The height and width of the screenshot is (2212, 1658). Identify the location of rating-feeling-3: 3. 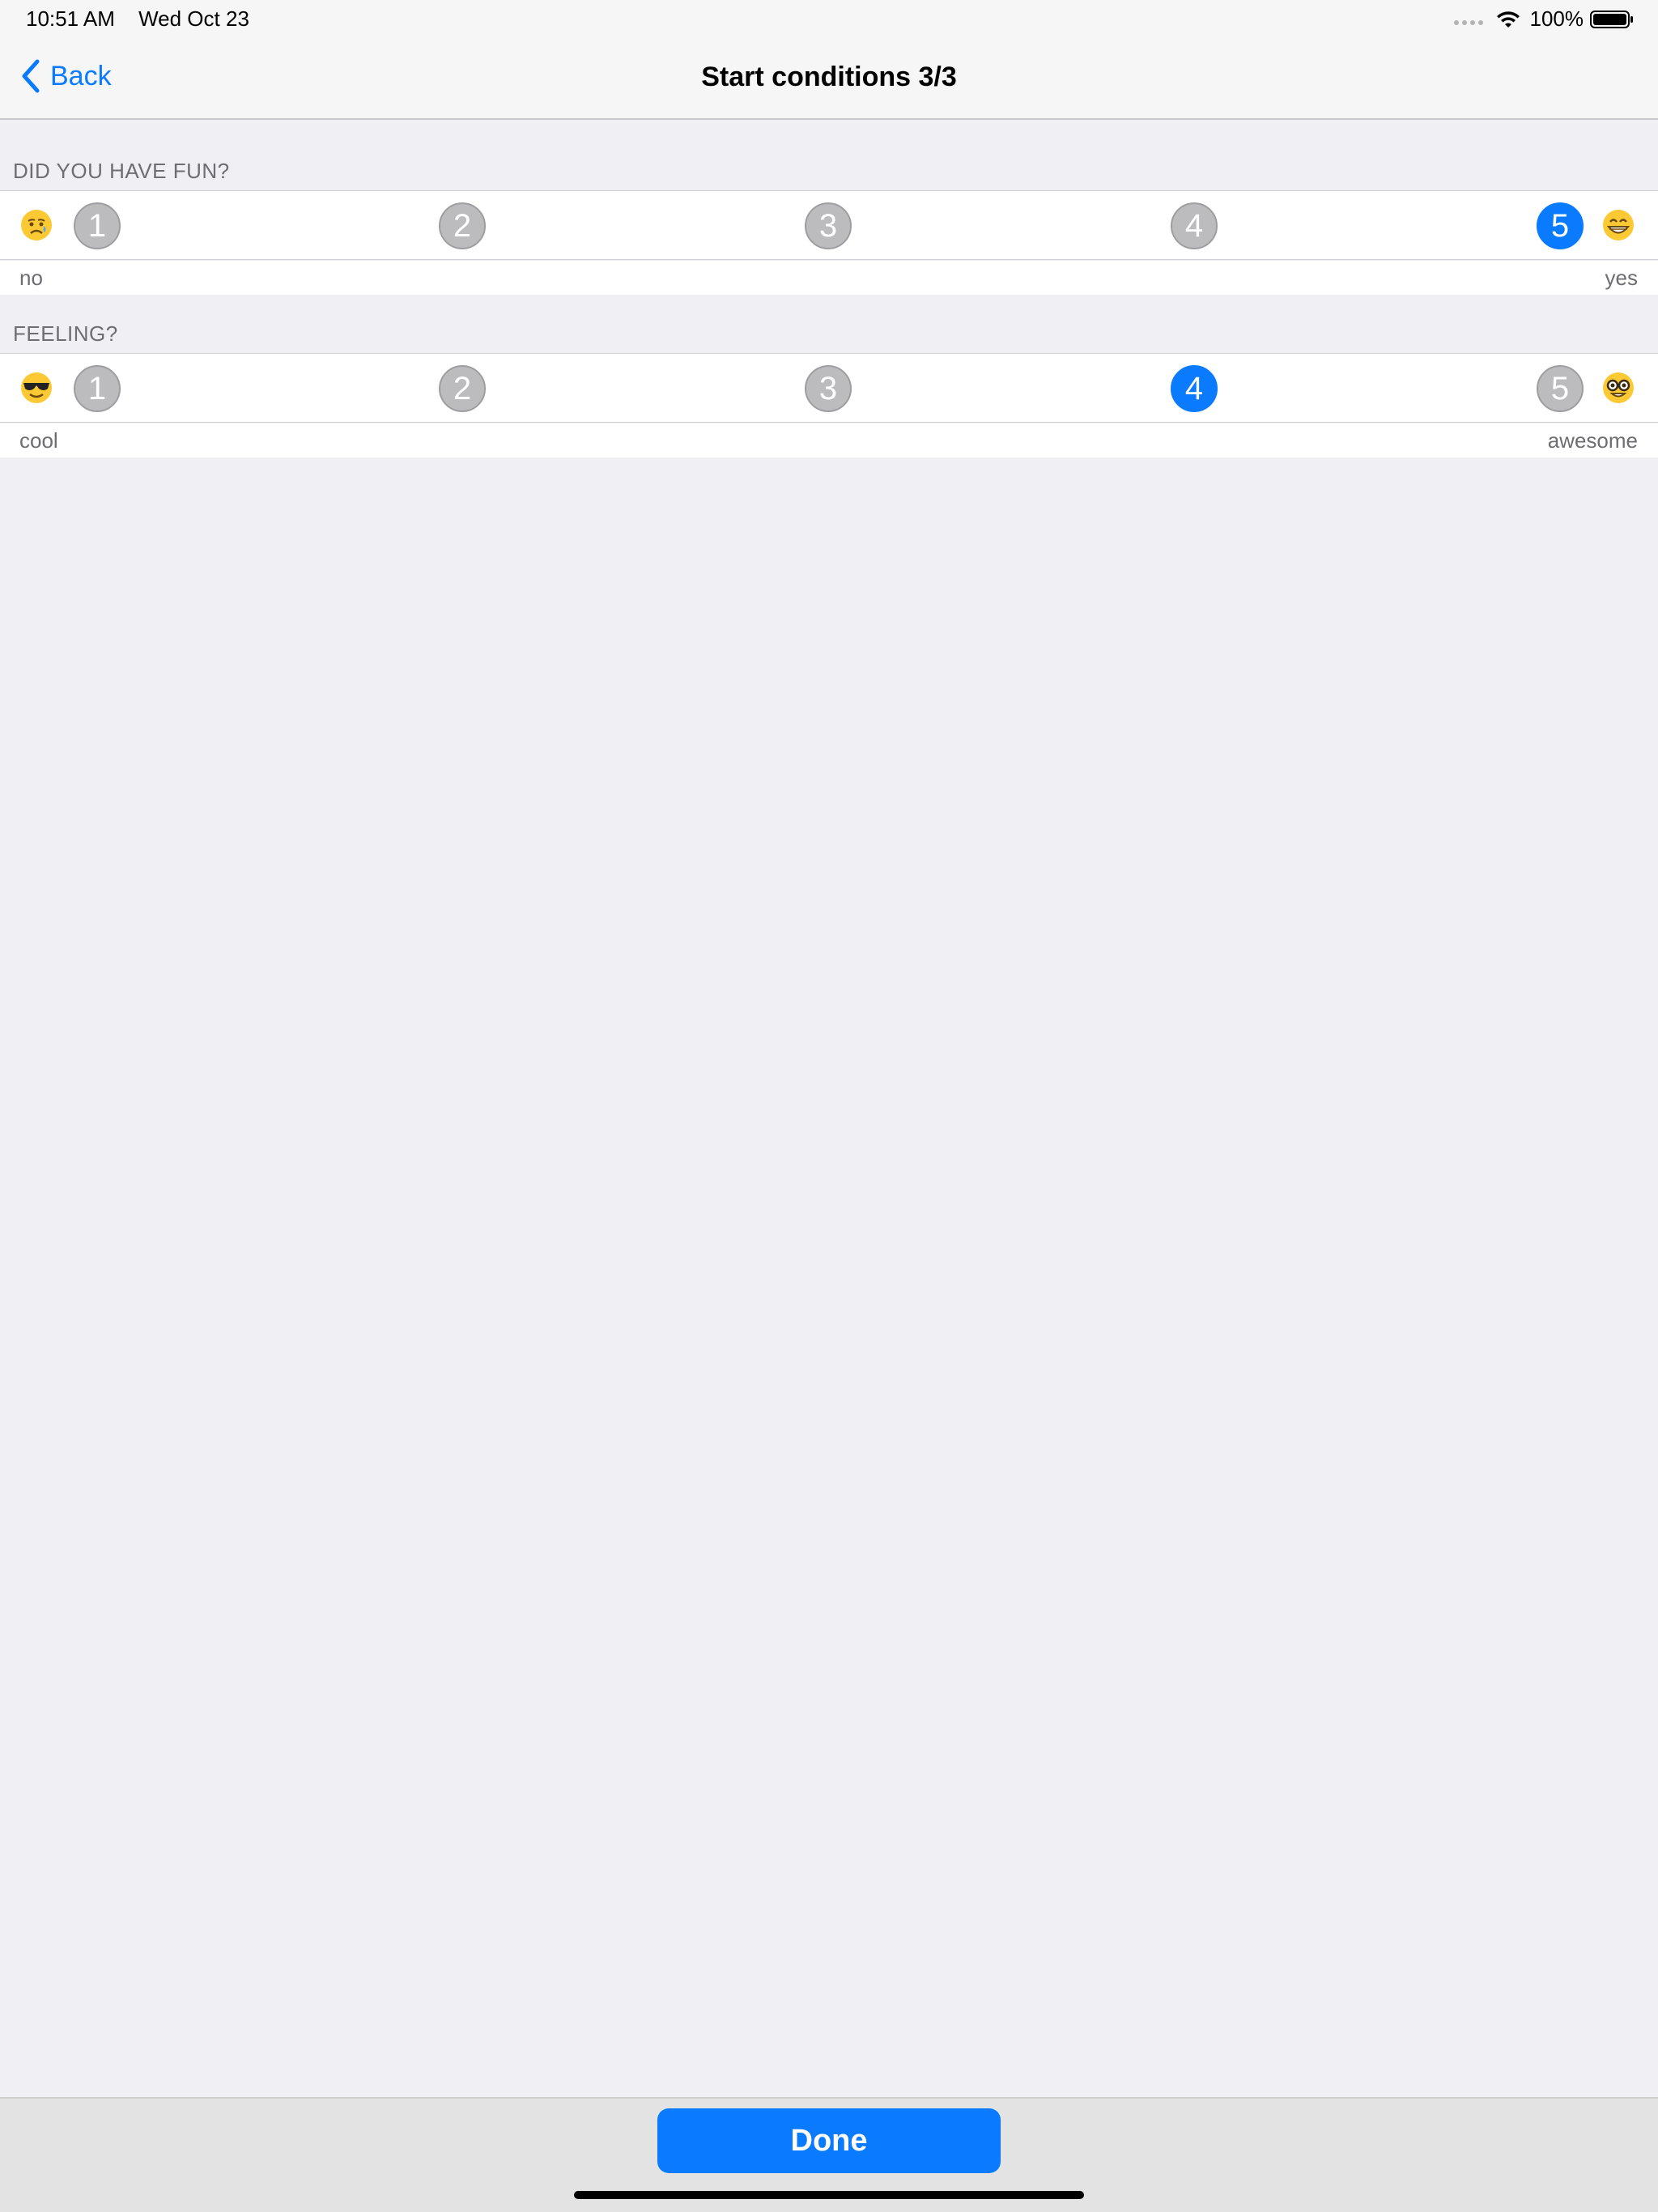
(828, 389).